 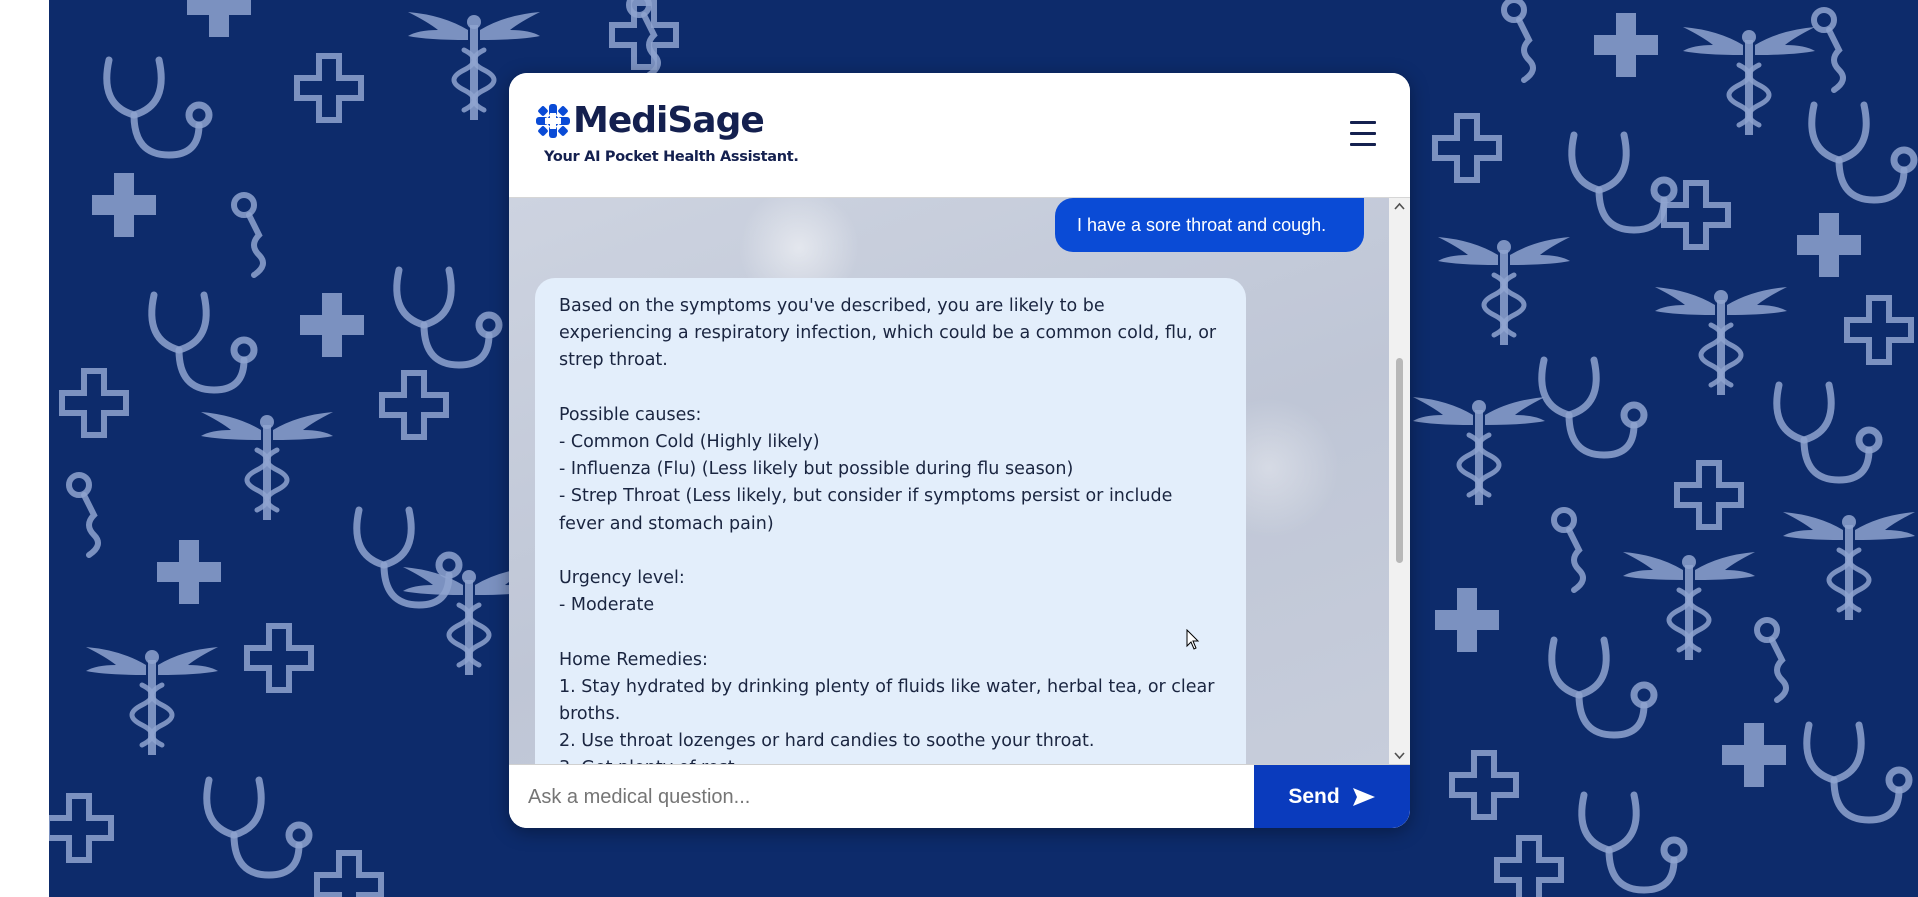 I want to click on send-button: Send, so click(x=1332, y=796).